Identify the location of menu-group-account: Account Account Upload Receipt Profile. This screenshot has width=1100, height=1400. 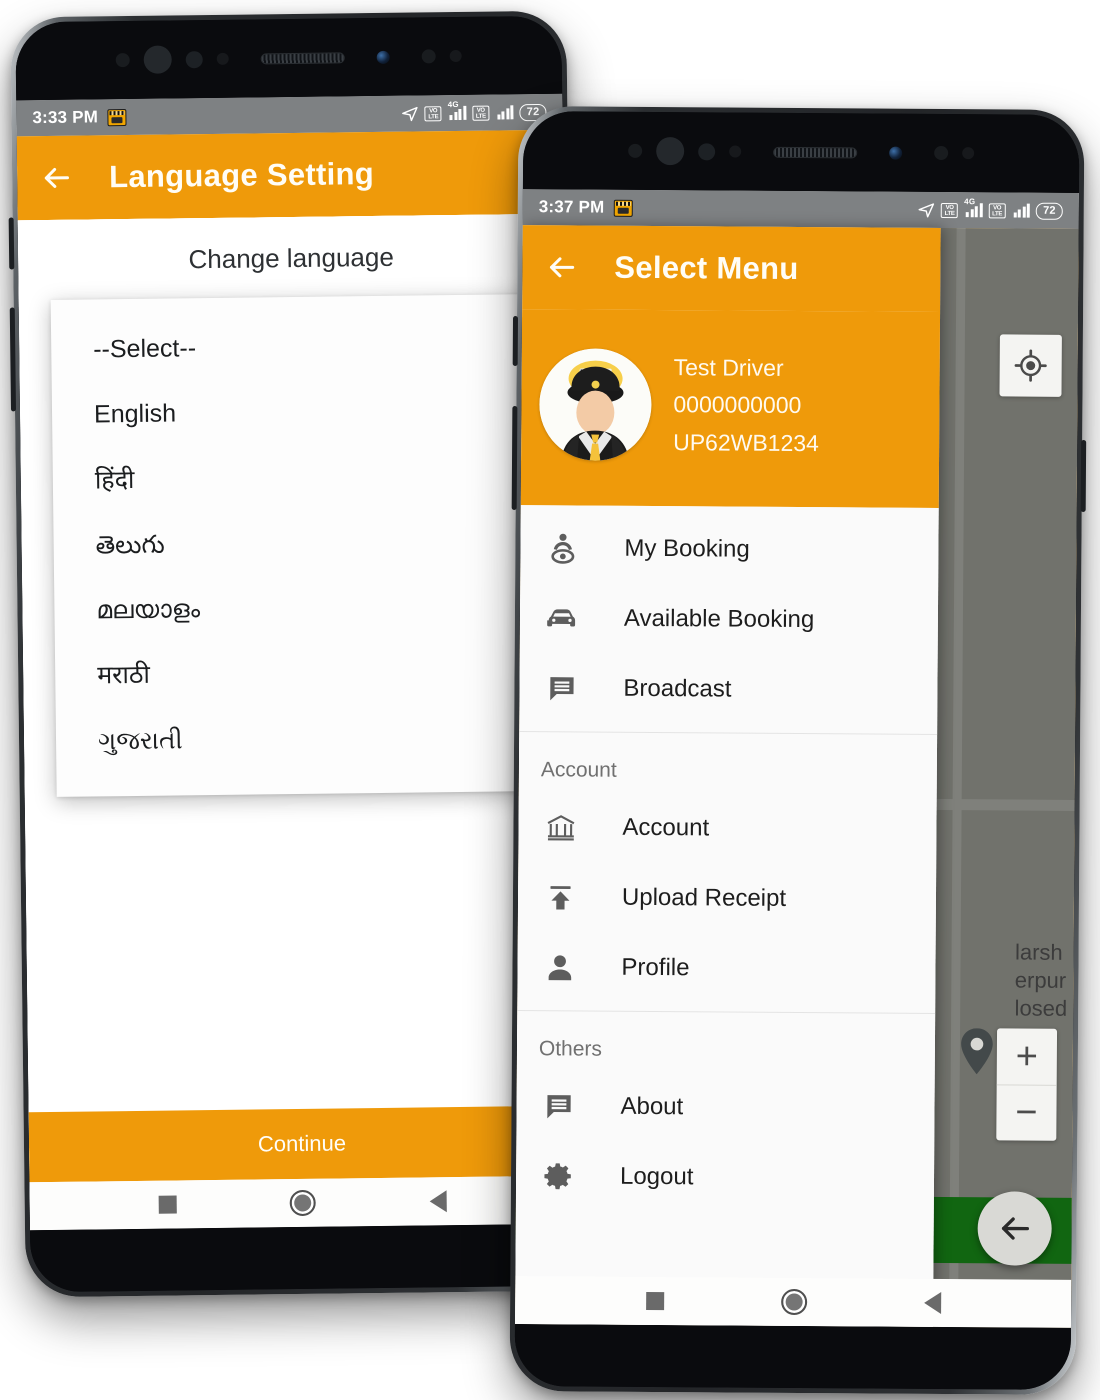
(727, 872).